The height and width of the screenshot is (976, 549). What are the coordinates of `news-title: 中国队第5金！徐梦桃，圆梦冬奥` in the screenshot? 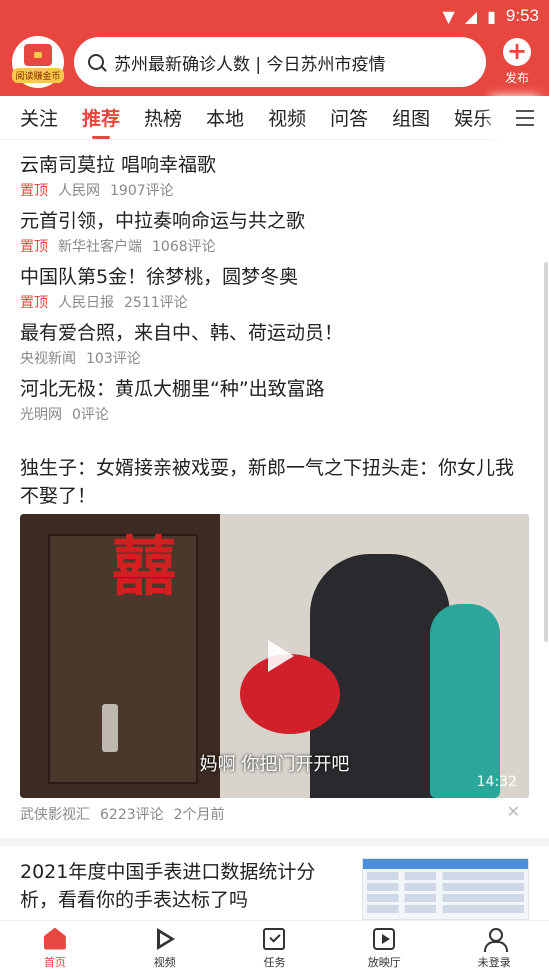 It's located at (159, 277).